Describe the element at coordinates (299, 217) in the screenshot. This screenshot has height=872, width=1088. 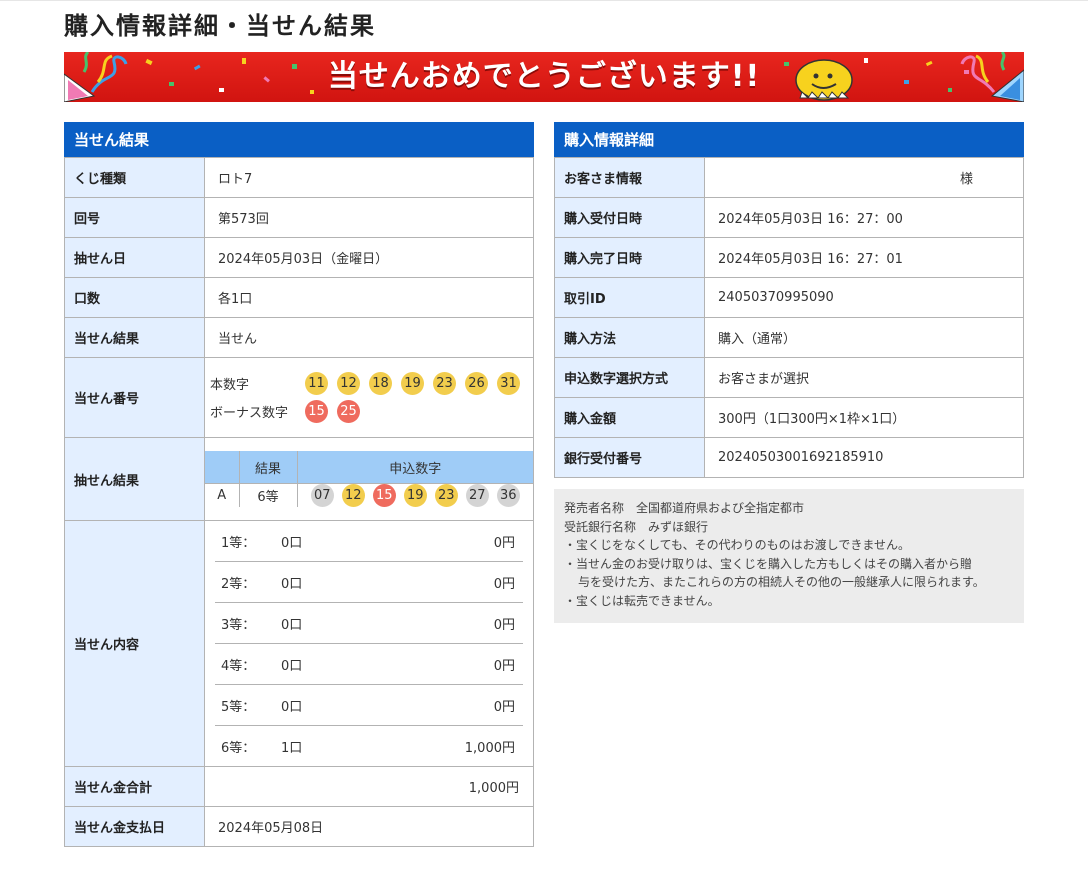
I see `row-round: 回号 第573回` at that location.